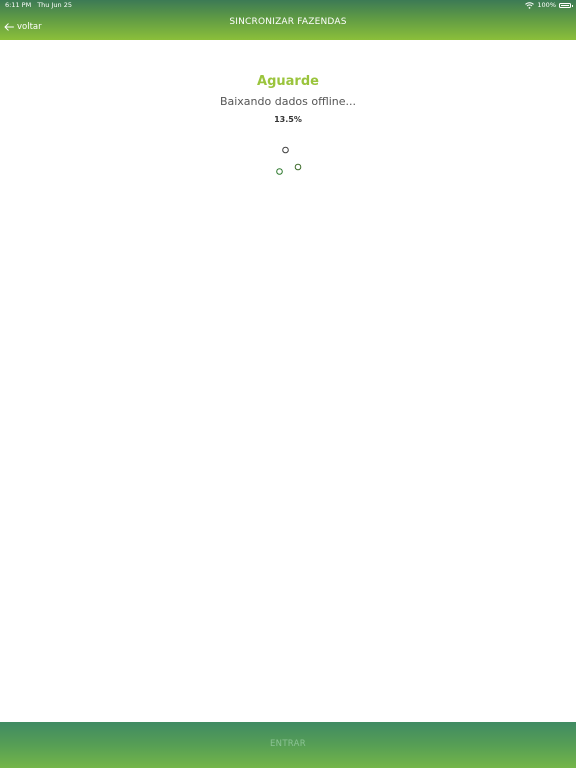  Describe the element at coordinates (288, 119) in the screenshot. I see `progress-percent: 13.5%` at that location.